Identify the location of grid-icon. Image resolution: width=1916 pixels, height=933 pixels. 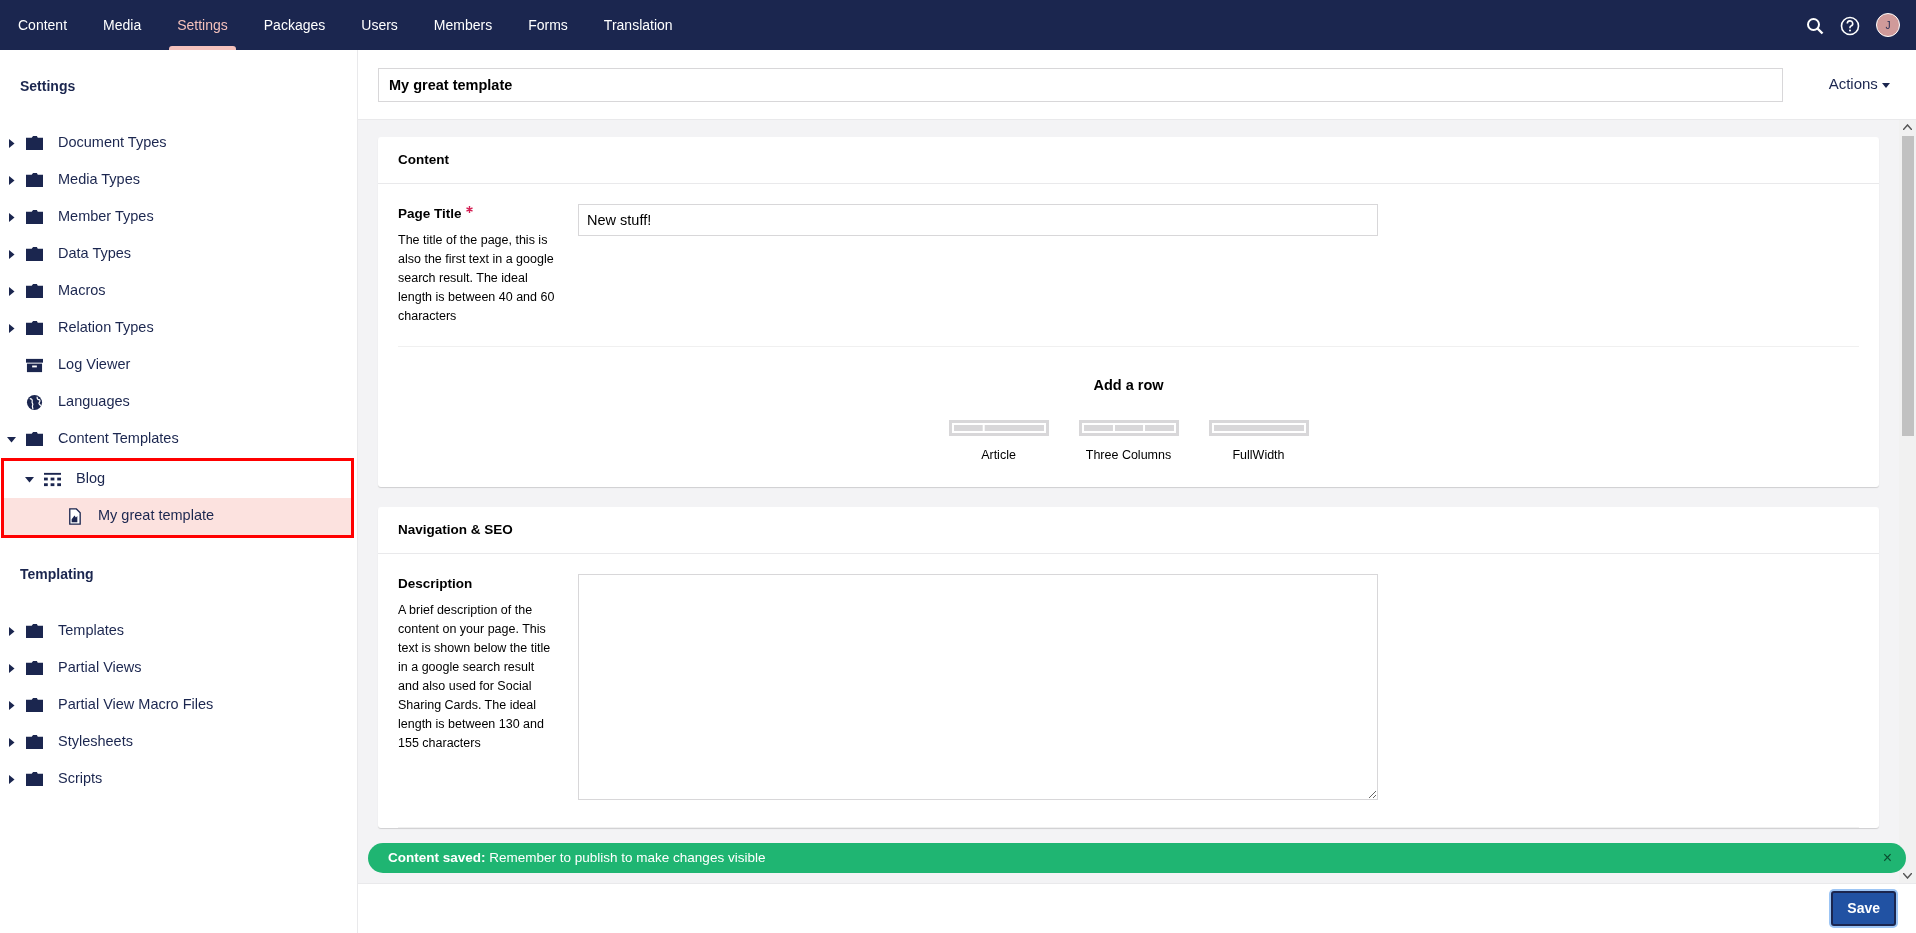
(52, 479).